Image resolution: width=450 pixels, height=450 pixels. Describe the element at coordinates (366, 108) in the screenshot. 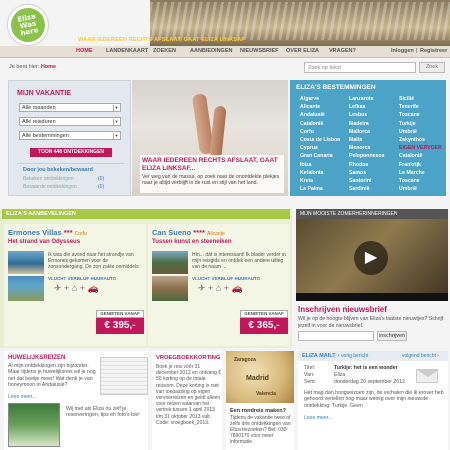

I see `destination-link: Lefkas` at that location.